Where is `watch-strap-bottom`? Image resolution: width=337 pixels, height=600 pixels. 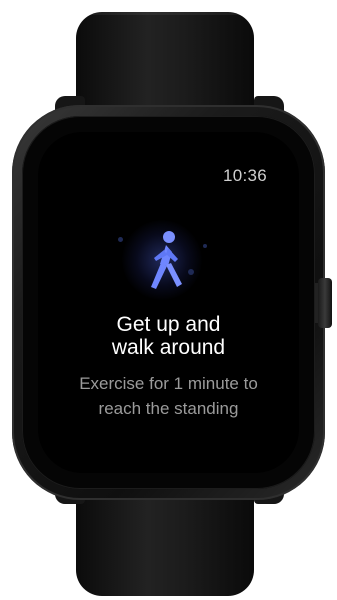 watch-strap-bottom is located at coordinates (165, 541).